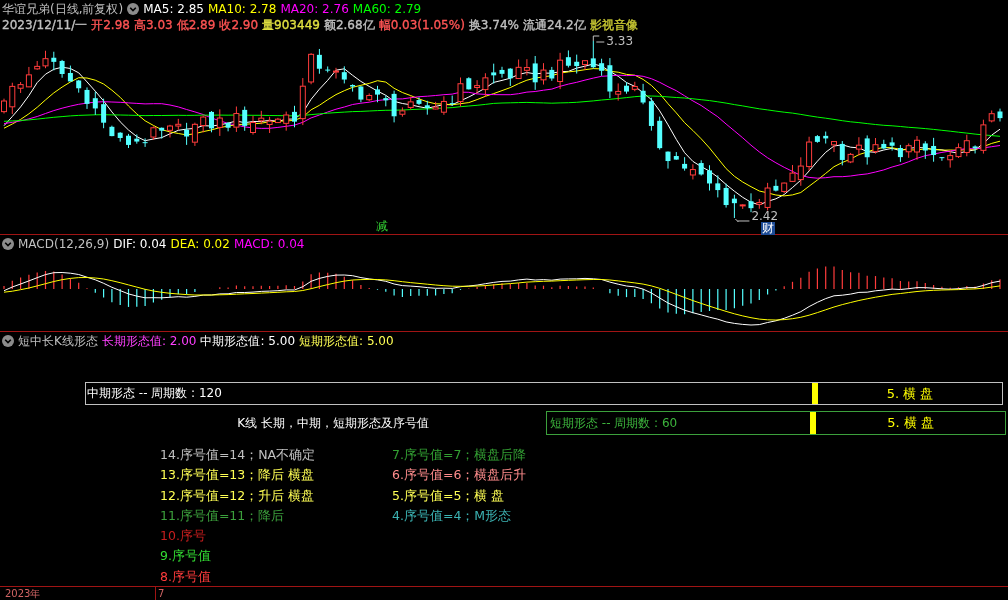 This screenshot has height=600, width=1008. I want to click on box-label: 短期形态 -- 周期数 : 60, so click(614, 423).